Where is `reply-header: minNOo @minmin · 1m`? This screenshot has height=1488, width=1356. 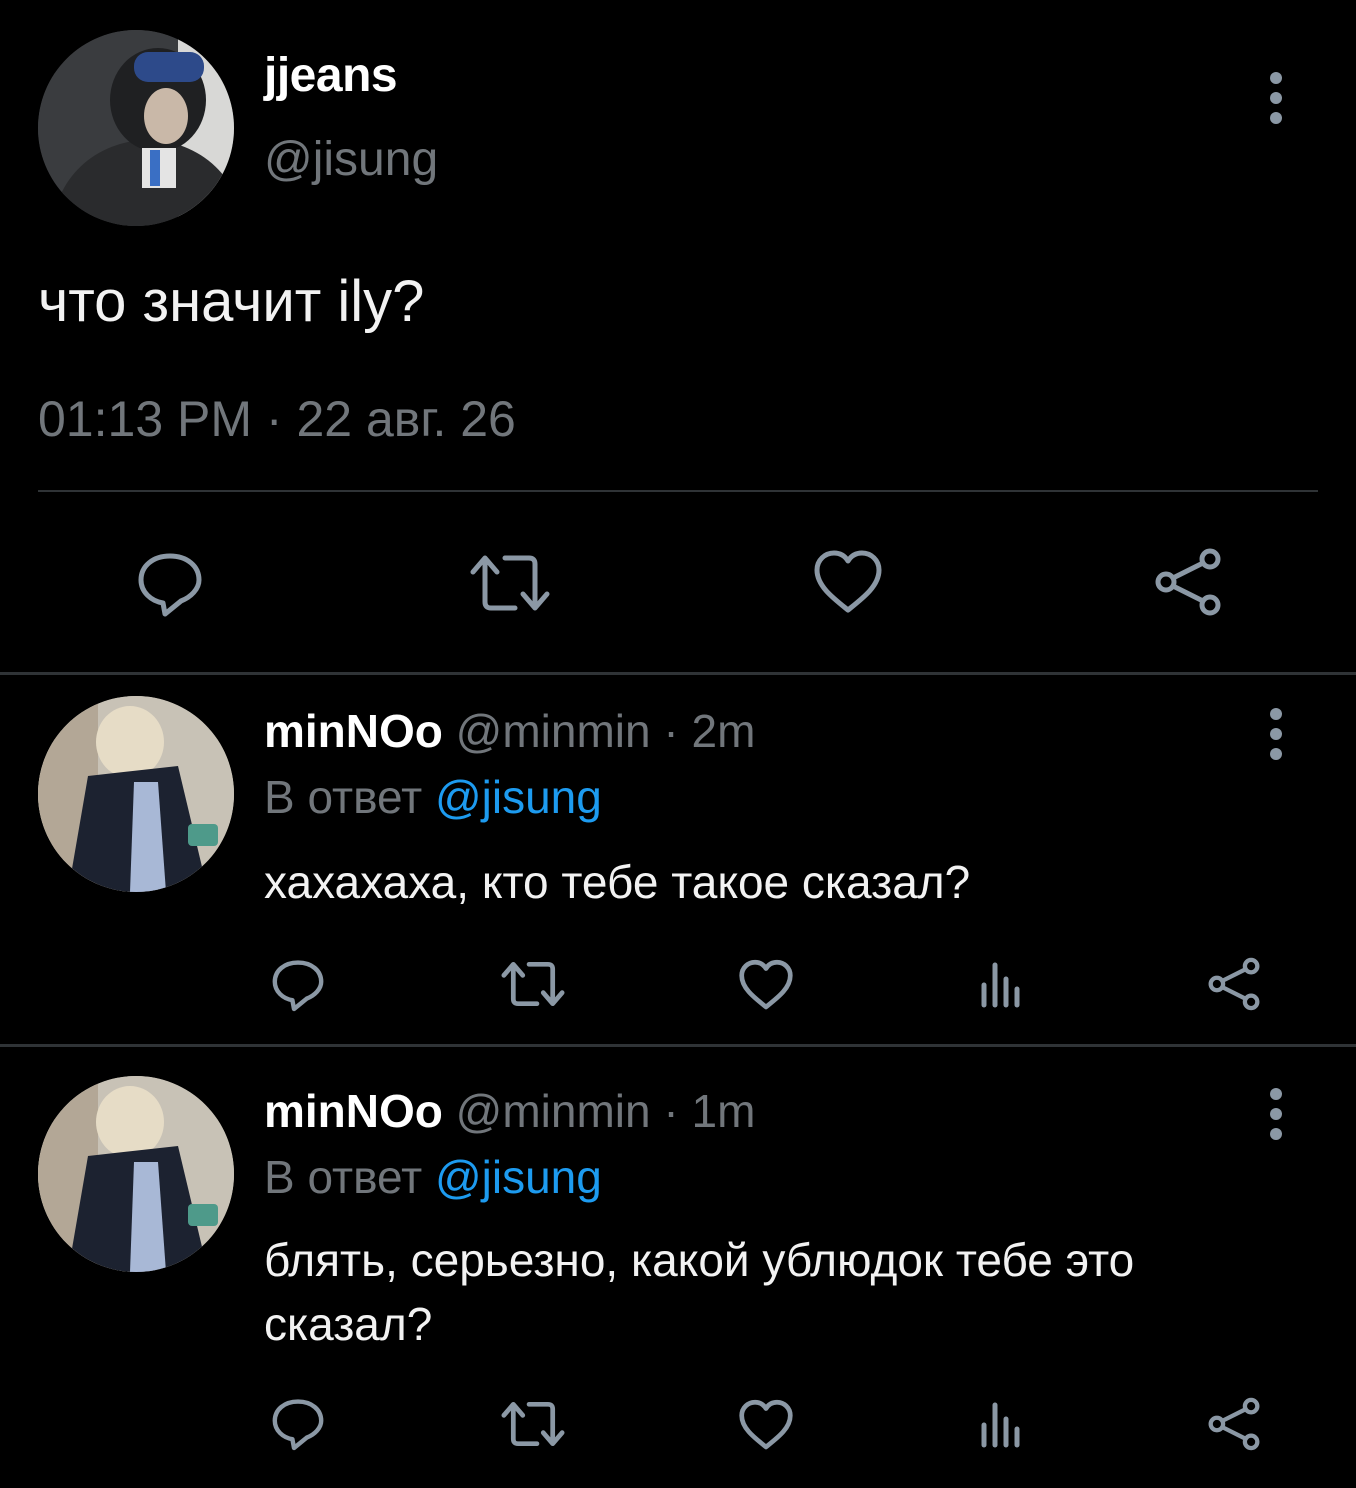
reply-header: minNOo @minmin · 1m is located at coordinates (509, 1111).